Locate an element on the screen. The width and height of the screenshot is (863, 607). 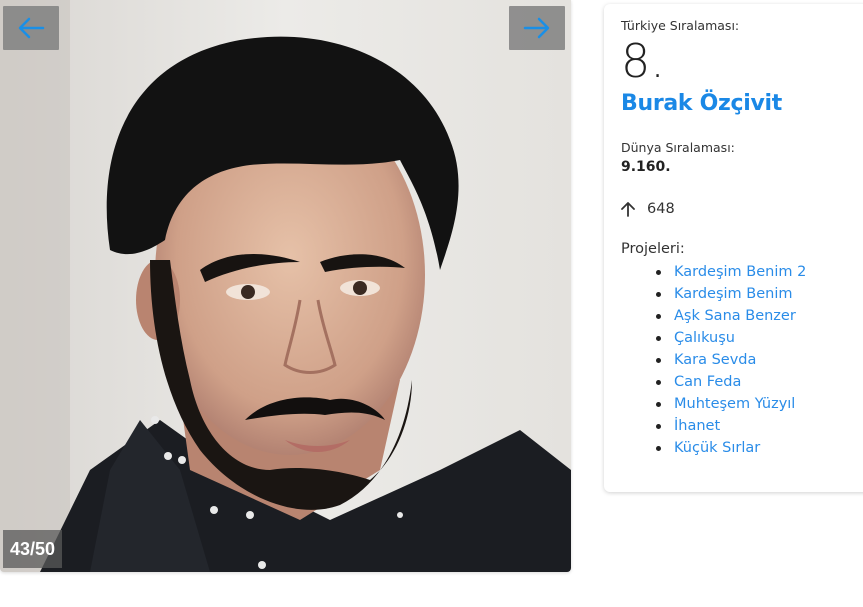
project-link: Kara Sevda is located at coordinates (715, 360).